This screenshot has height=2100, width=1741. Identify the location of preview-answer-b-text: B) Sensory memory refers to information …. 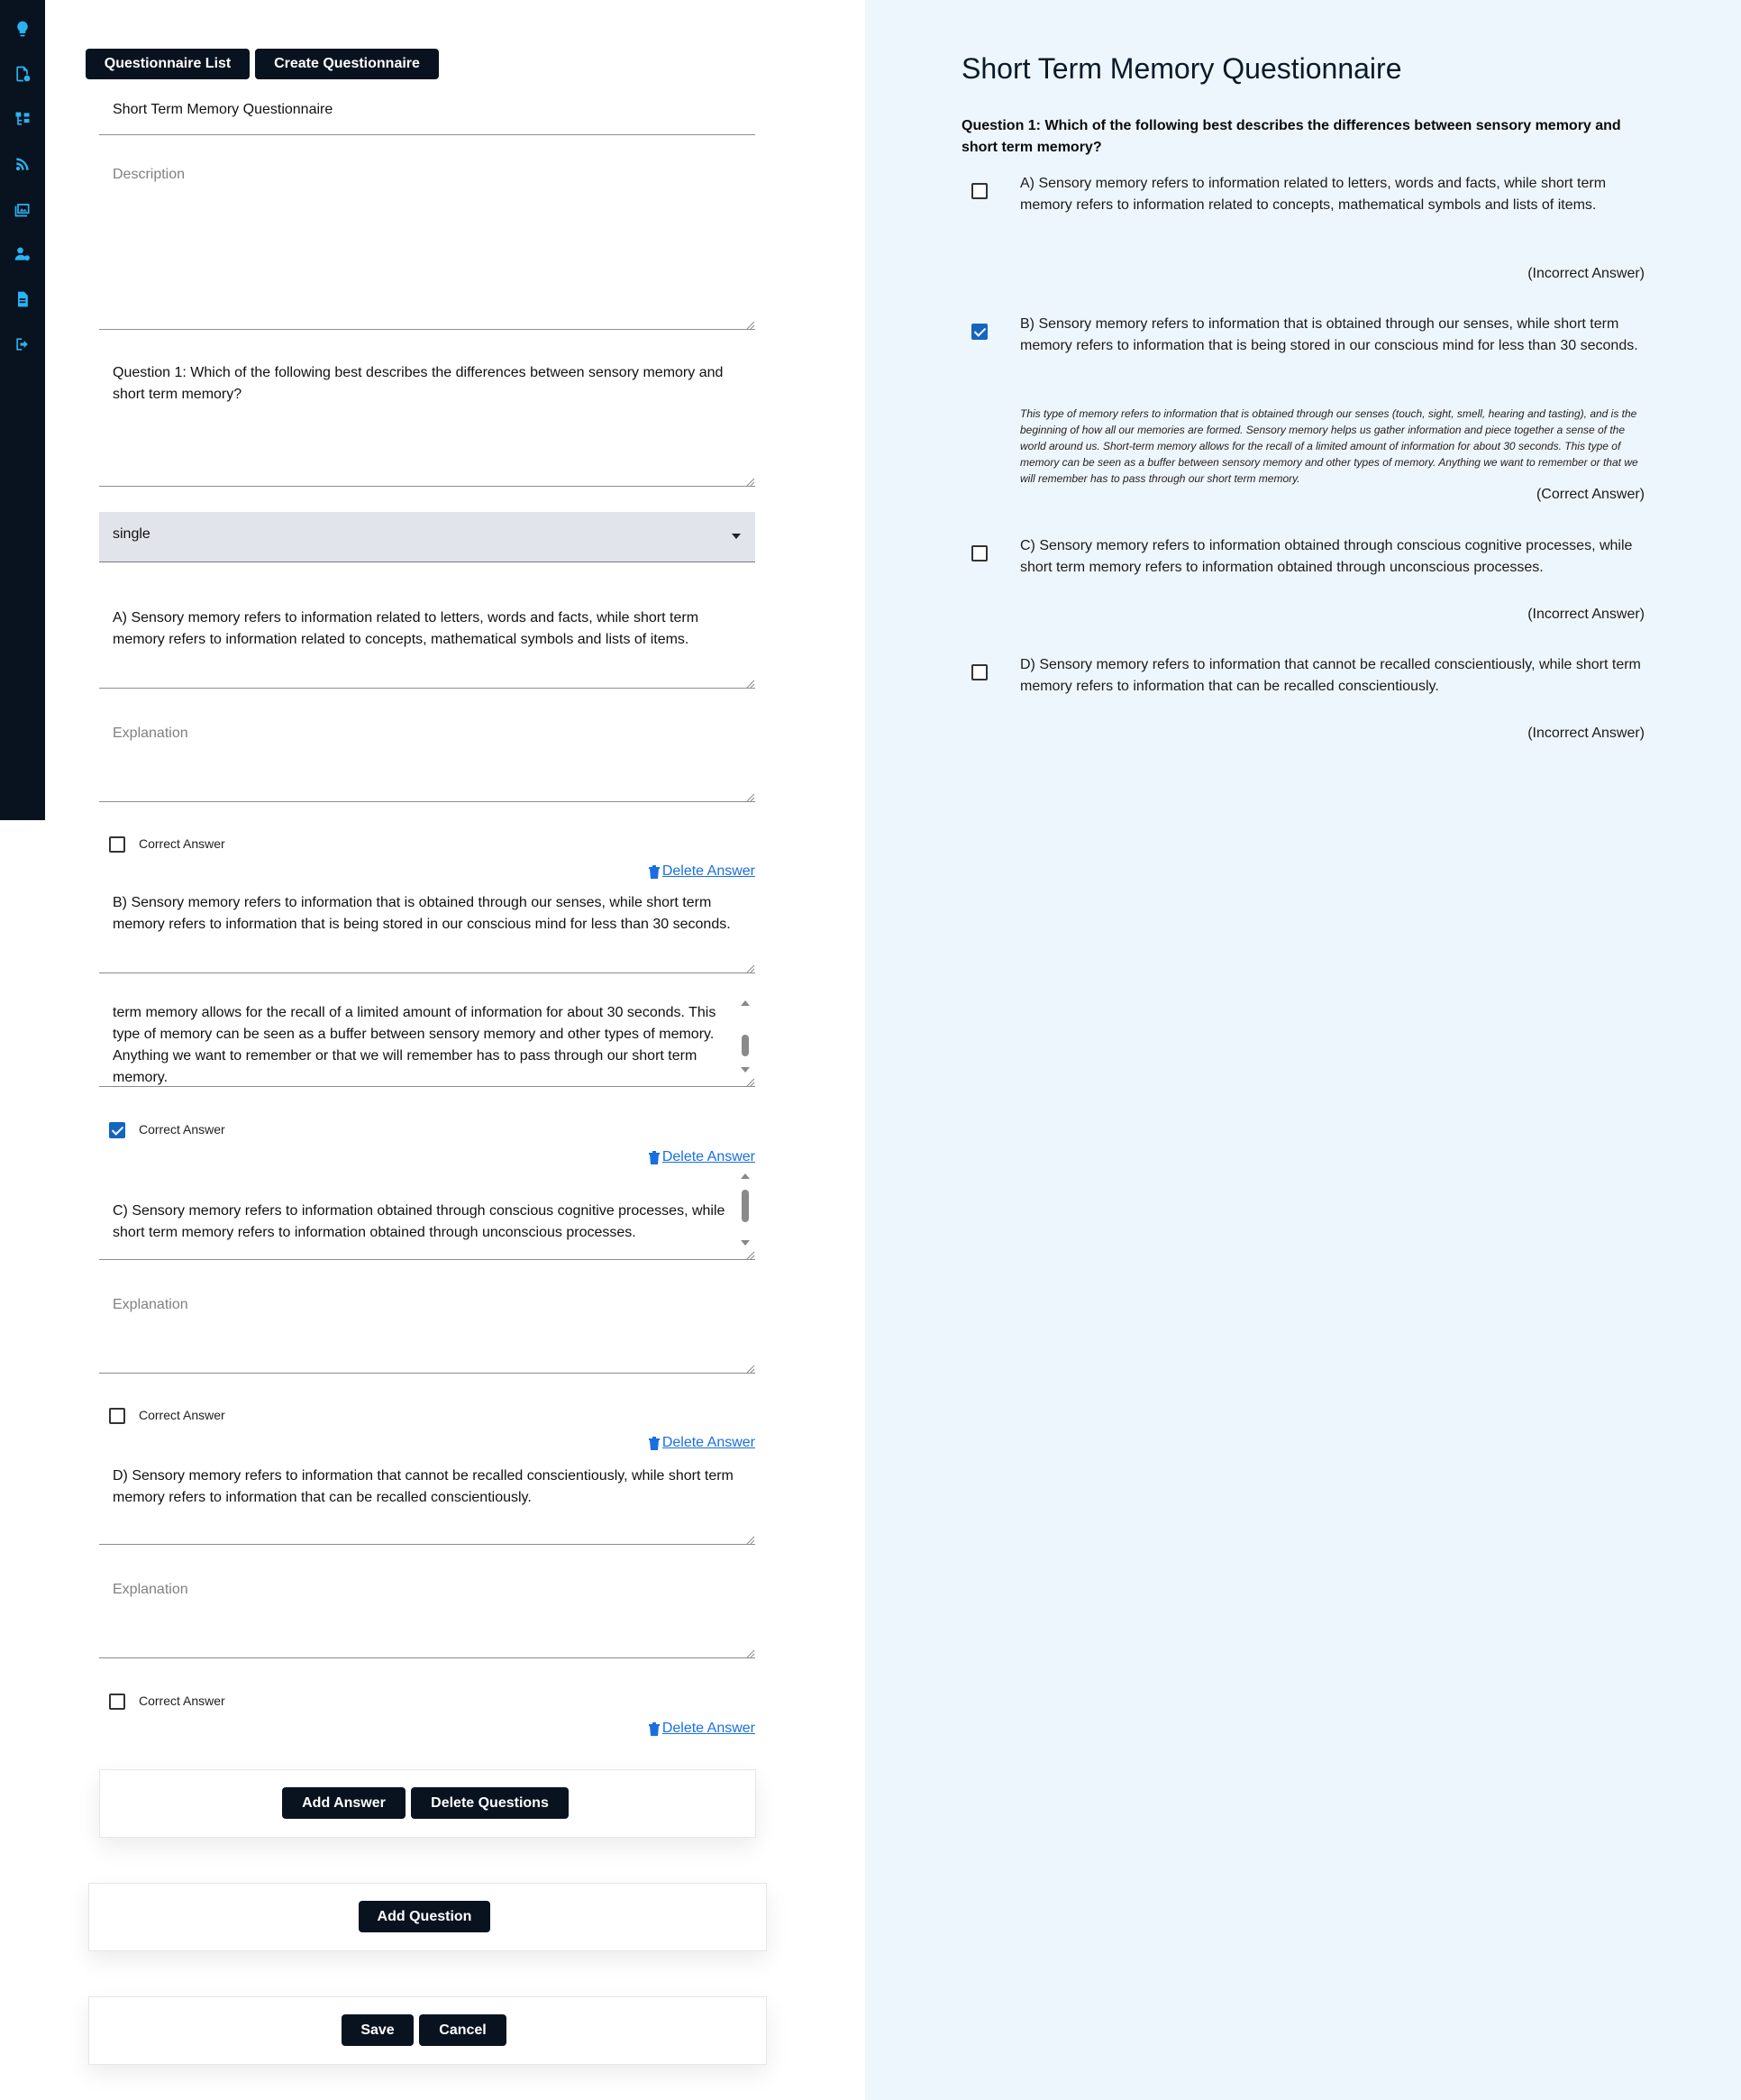
(1329, 334).